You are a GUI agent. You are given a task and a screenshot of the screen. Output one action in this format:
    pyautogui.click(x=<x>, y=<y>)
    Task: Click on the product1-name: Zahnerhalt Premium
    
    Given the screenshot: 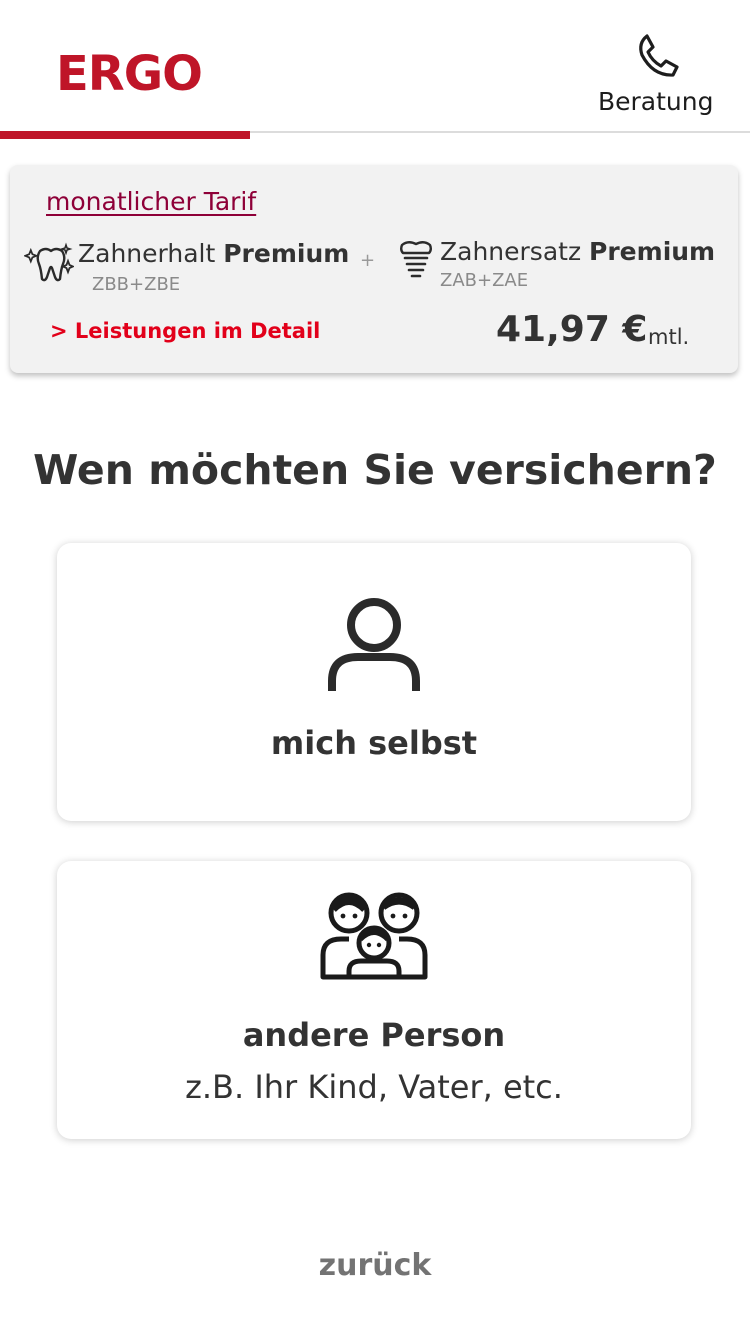 What is the action you would take?
    pyautogui.click(x=213, y=254)
    